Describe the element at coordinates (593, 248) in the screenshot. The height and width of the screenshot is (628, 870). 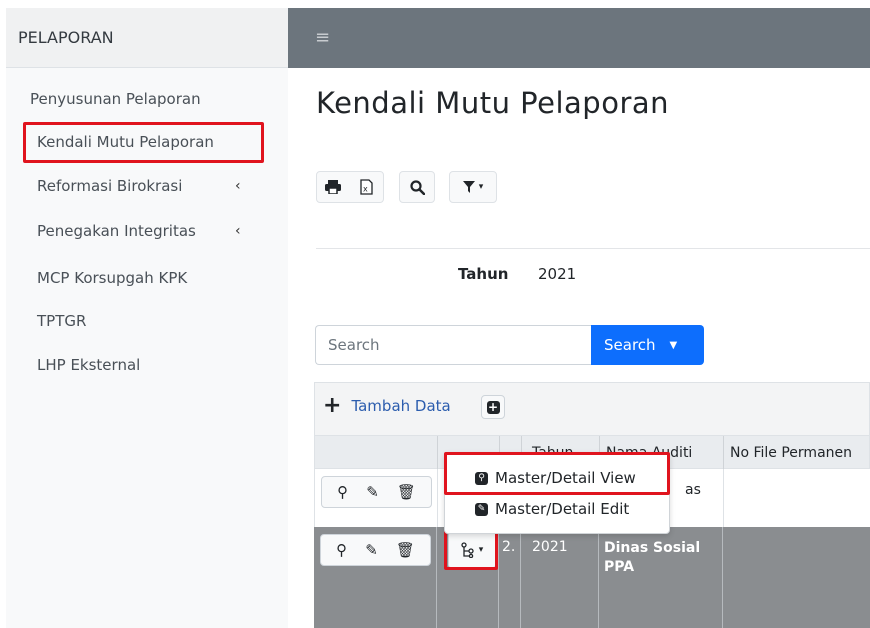
I see `divider` at that location.